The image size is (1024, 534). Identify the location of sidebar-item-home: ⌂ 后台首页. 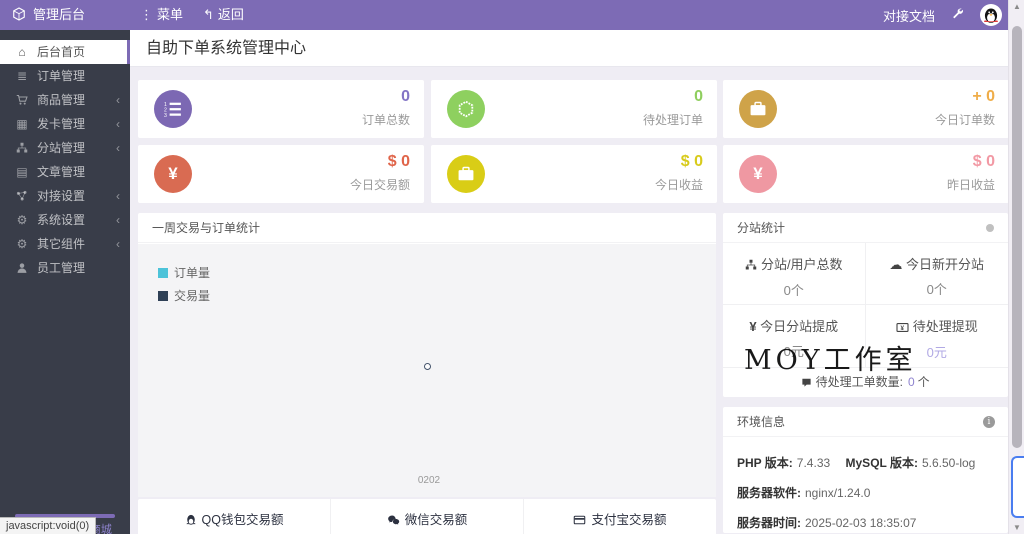
(65, 52).